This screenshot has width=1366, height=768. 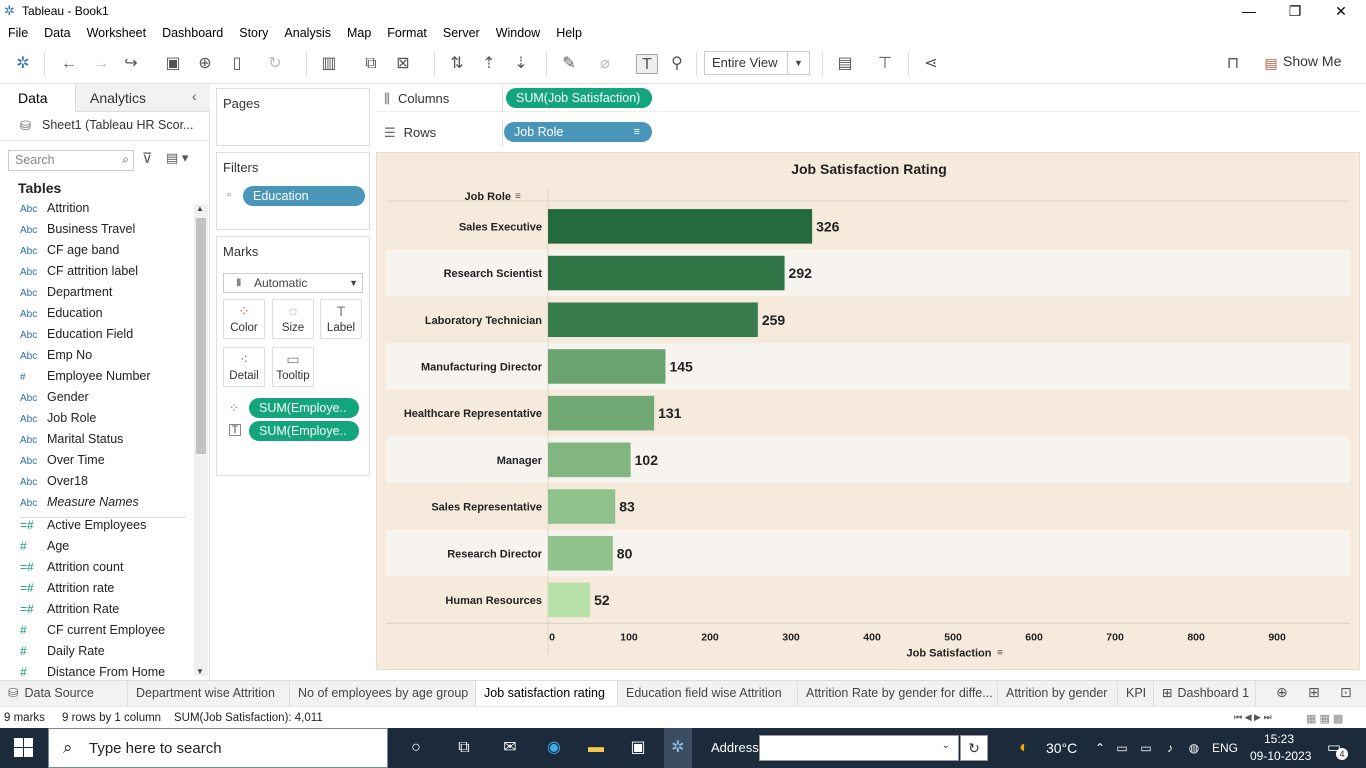 I want to click on edge-icon: ◉, so click(x=554, y=748).